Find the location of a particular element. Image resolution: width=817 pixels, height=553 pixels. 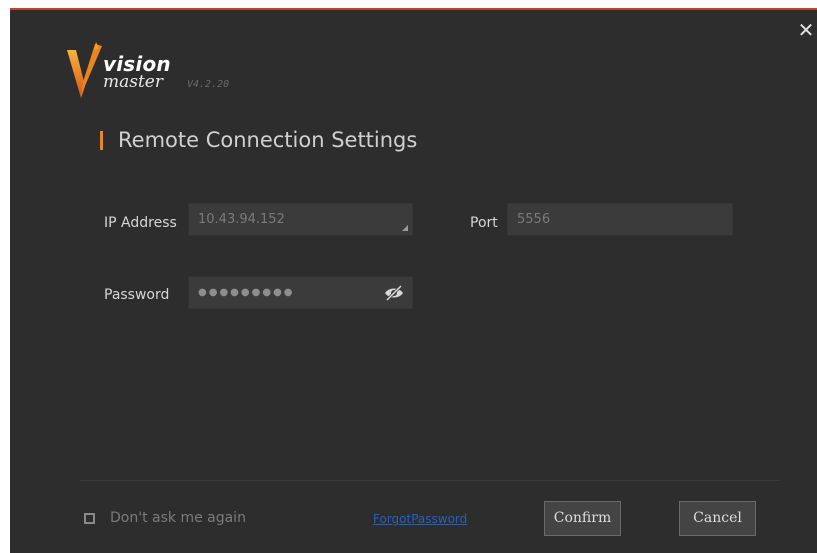

port-label: Port is located at coordinates (484, 223).